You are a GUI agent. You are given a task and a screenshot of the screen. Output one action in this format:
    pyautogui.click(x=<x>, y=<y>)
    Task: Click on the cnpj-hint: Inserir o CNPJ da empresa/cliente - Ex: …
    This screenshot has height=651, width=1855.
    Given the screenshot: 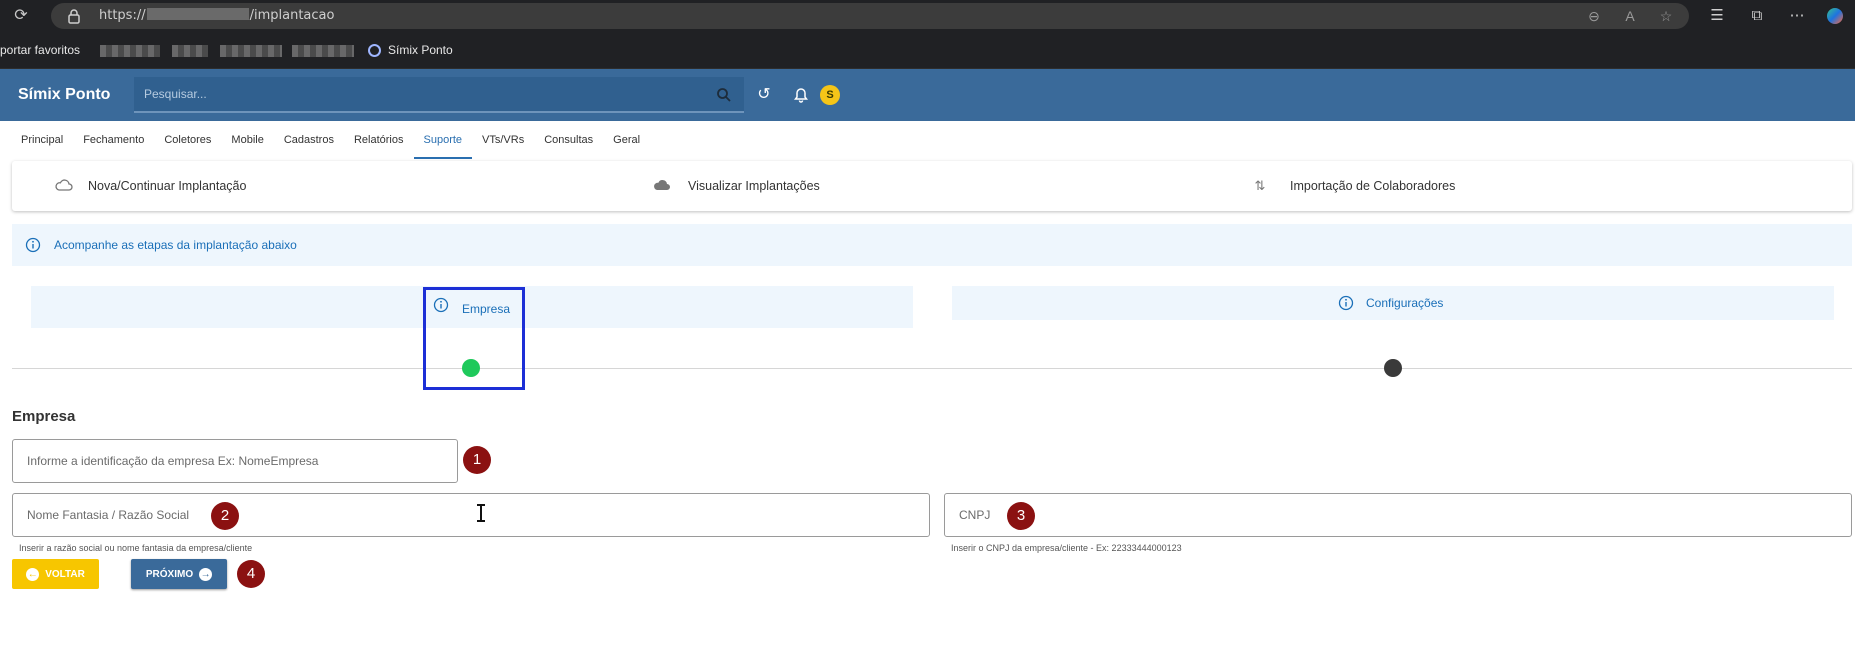 What is the action you would take?
    pyautogui.click(x=1066, y=548)
    